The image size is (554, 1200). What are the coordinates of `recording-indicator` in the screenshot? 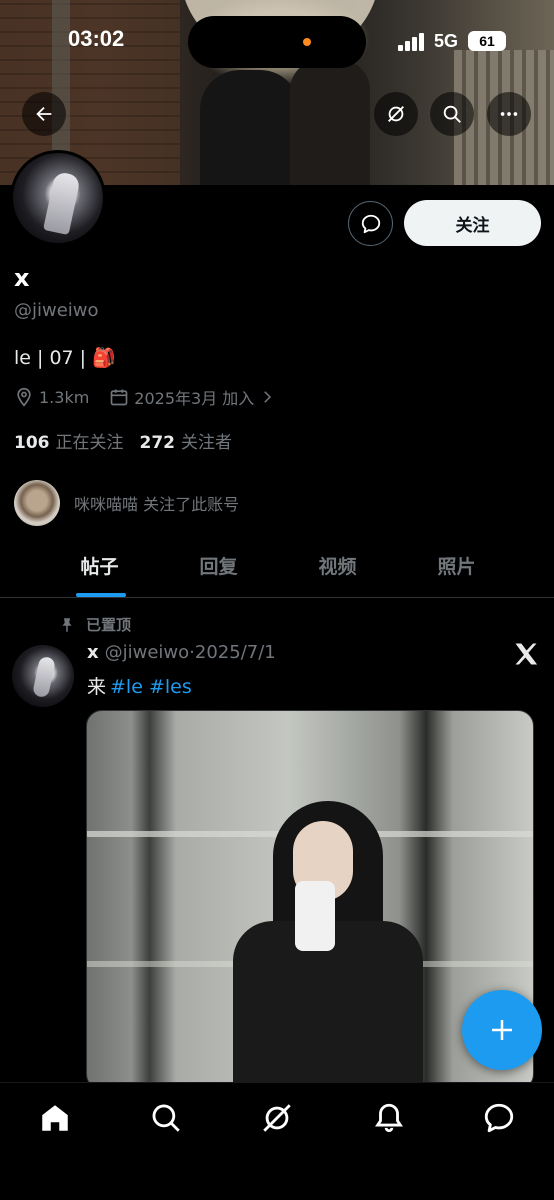 It's located at (307, 42).